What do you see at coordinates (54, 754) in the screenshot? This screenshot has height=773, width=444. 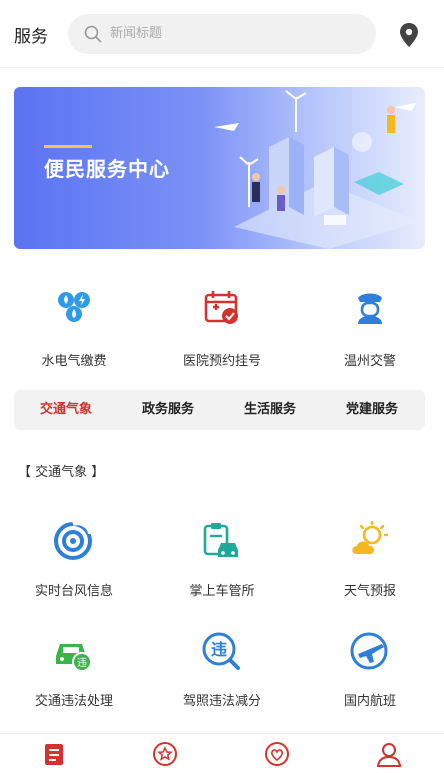 I see `news-icon` at bounding box center [54, 754].